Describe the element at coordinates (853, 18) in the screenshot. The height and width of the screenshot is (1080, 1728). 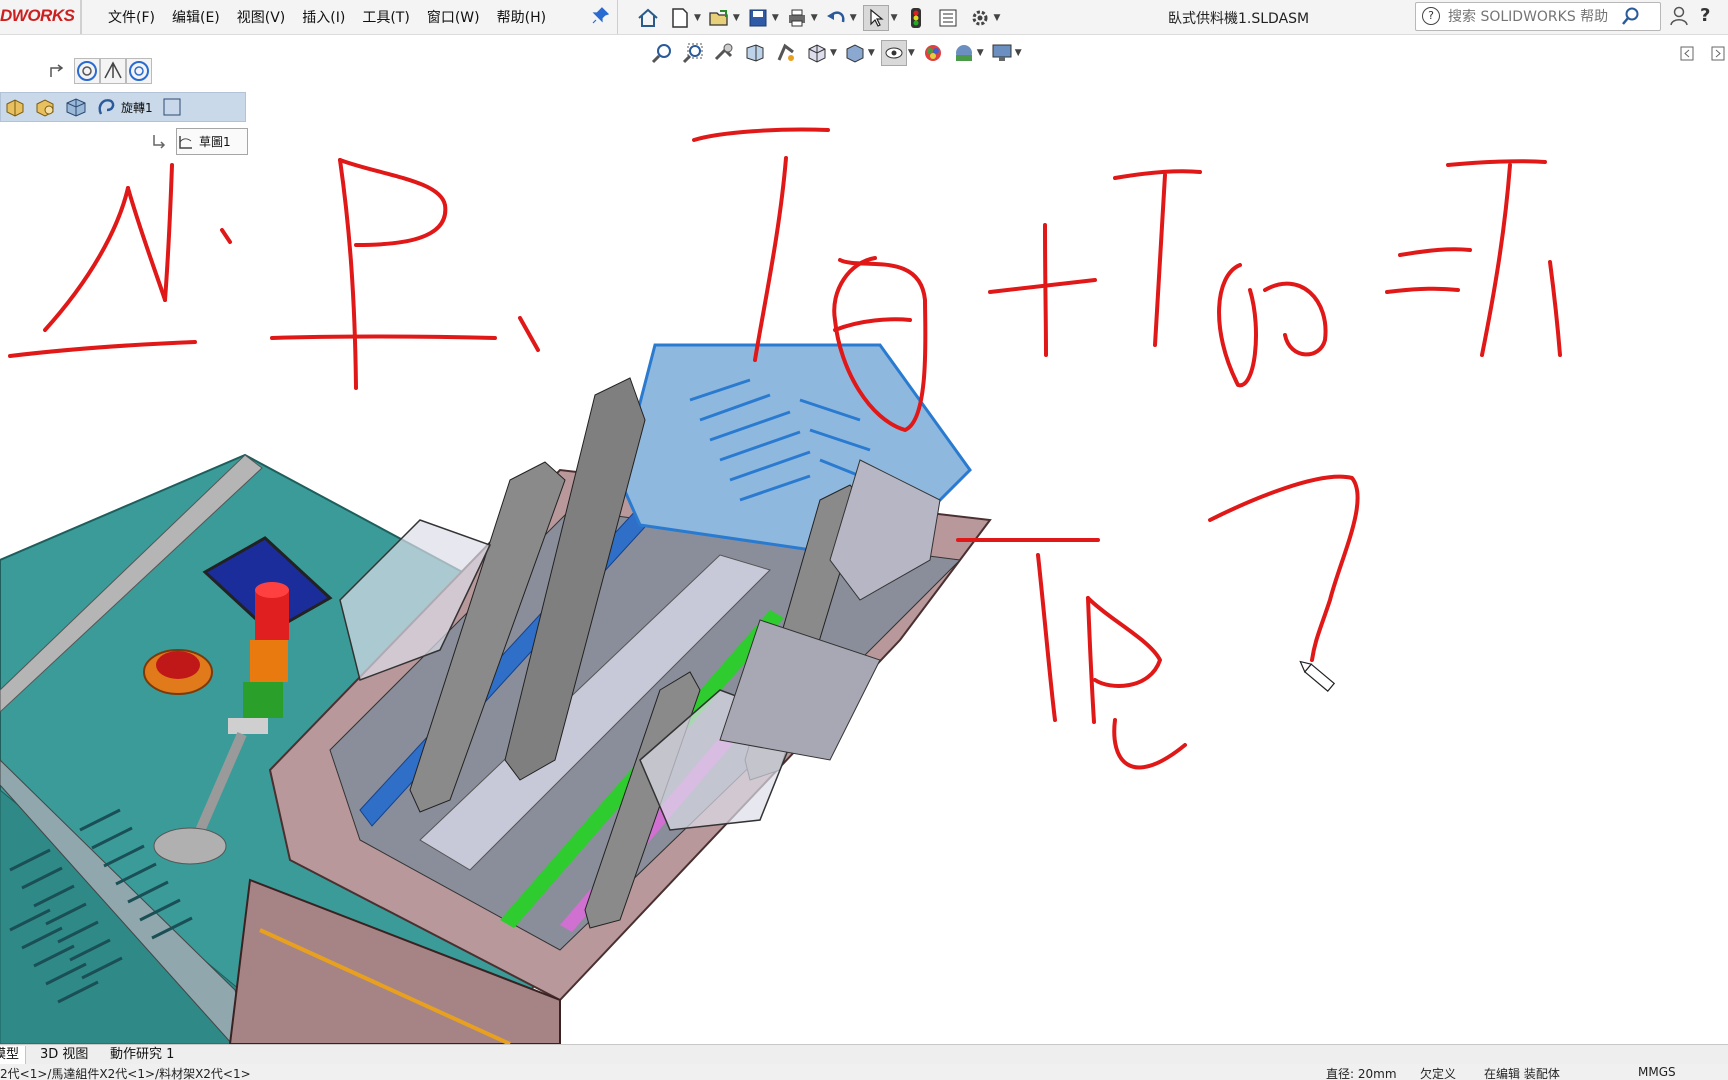
I see `undo-dropdown-icon: ▼` at that location.